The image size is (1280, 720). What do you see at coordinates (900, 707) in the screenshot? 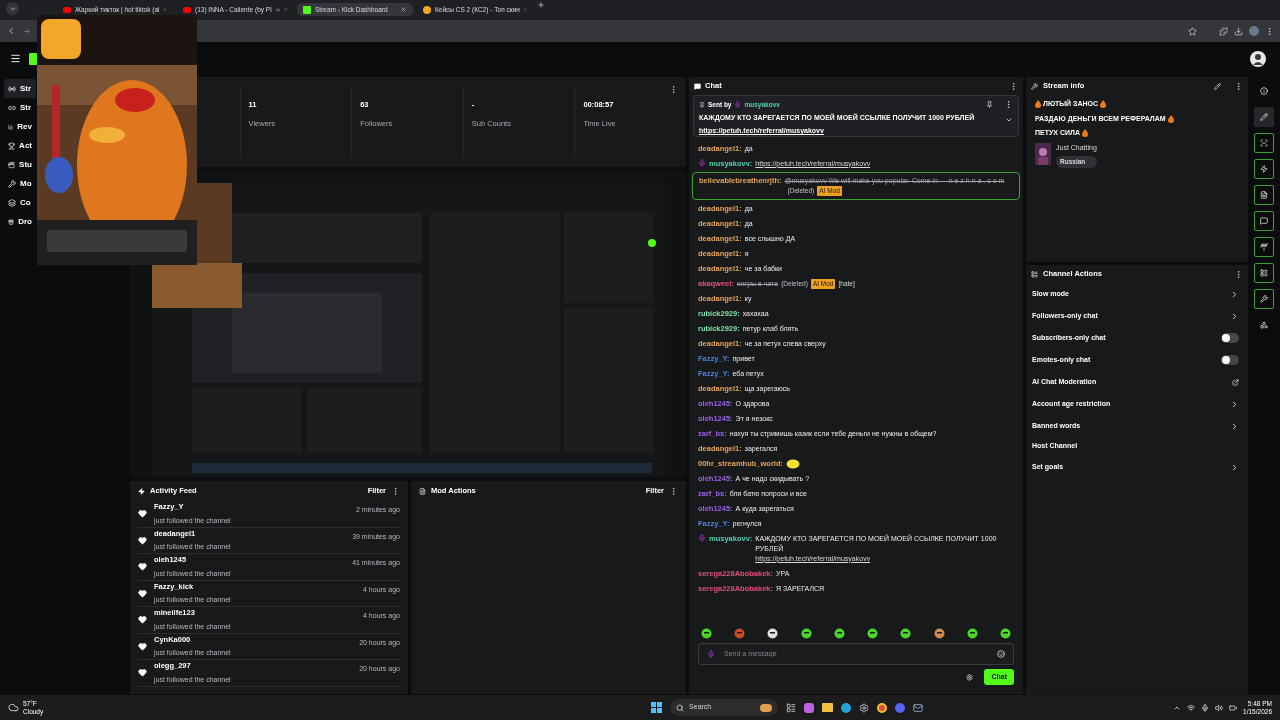
I see `discord-icon` at bounding box center [900, 707].